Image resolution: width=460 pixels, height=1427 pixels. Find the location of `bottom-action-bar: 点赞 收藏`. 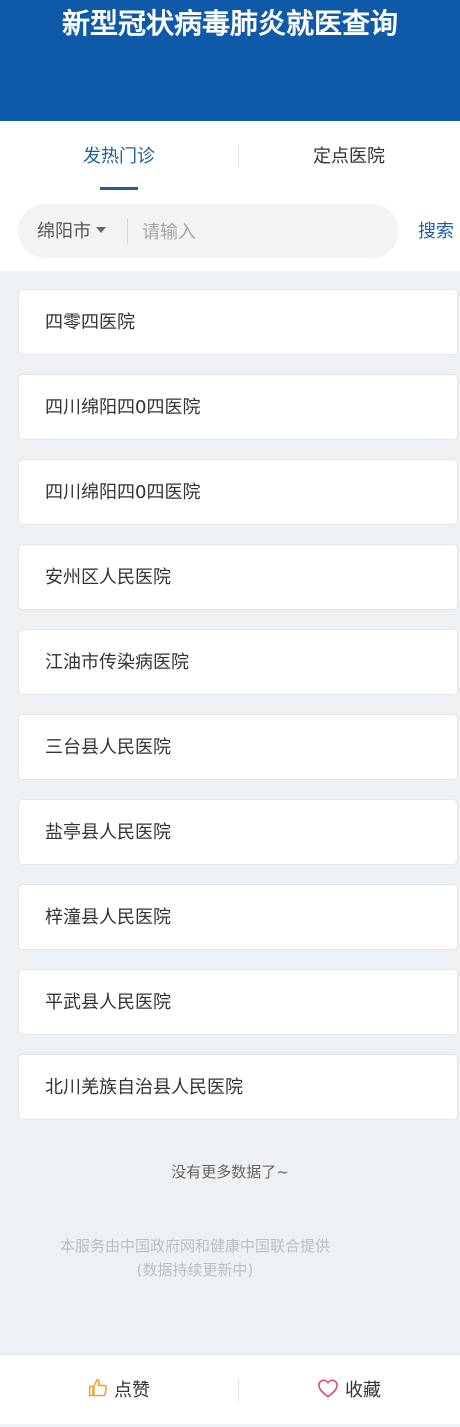

bottom-action-bar: 点赞 收藏 is located at coordinates (230, 1389).